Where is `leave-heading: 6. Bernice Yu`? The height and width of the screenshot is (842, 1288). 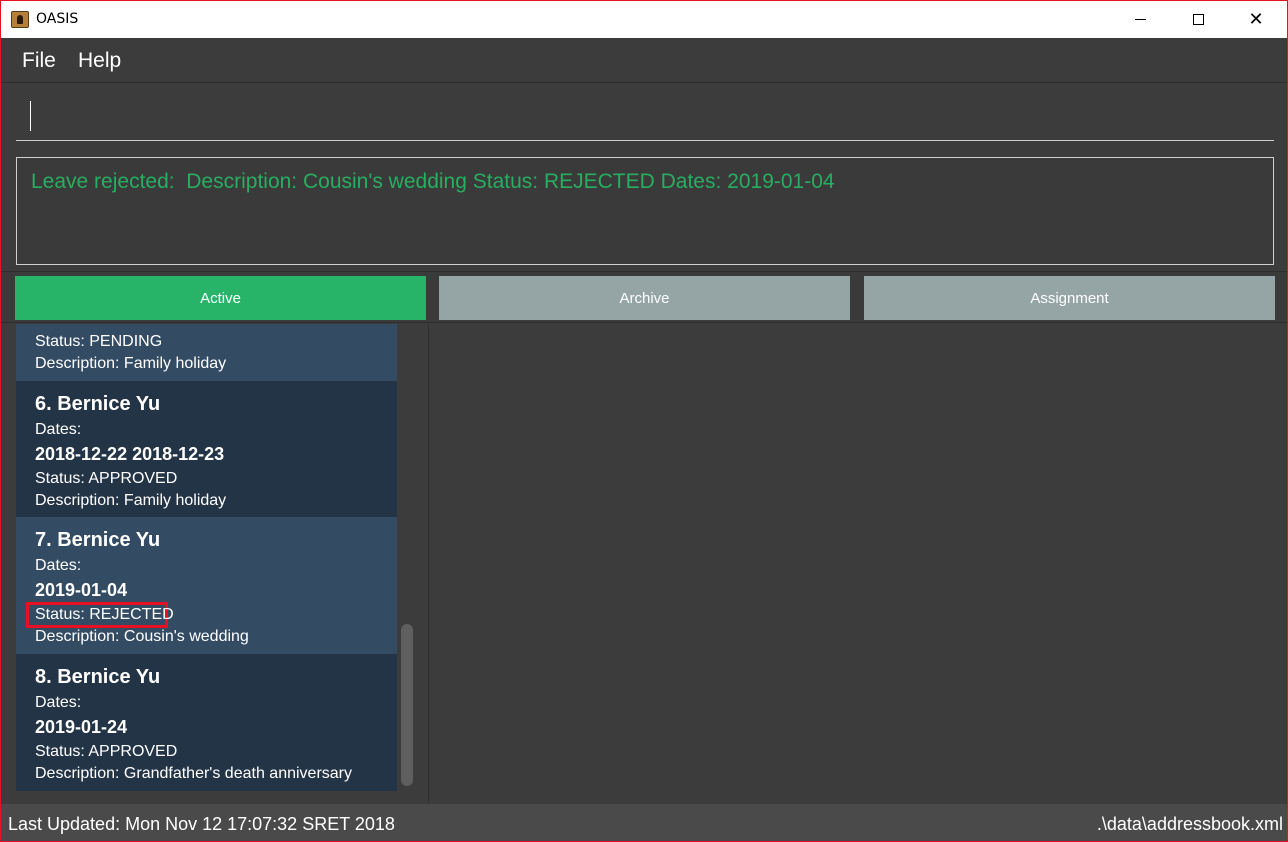
leave-heading: 6. Bernice Yu is located at coordinates (98, 404).